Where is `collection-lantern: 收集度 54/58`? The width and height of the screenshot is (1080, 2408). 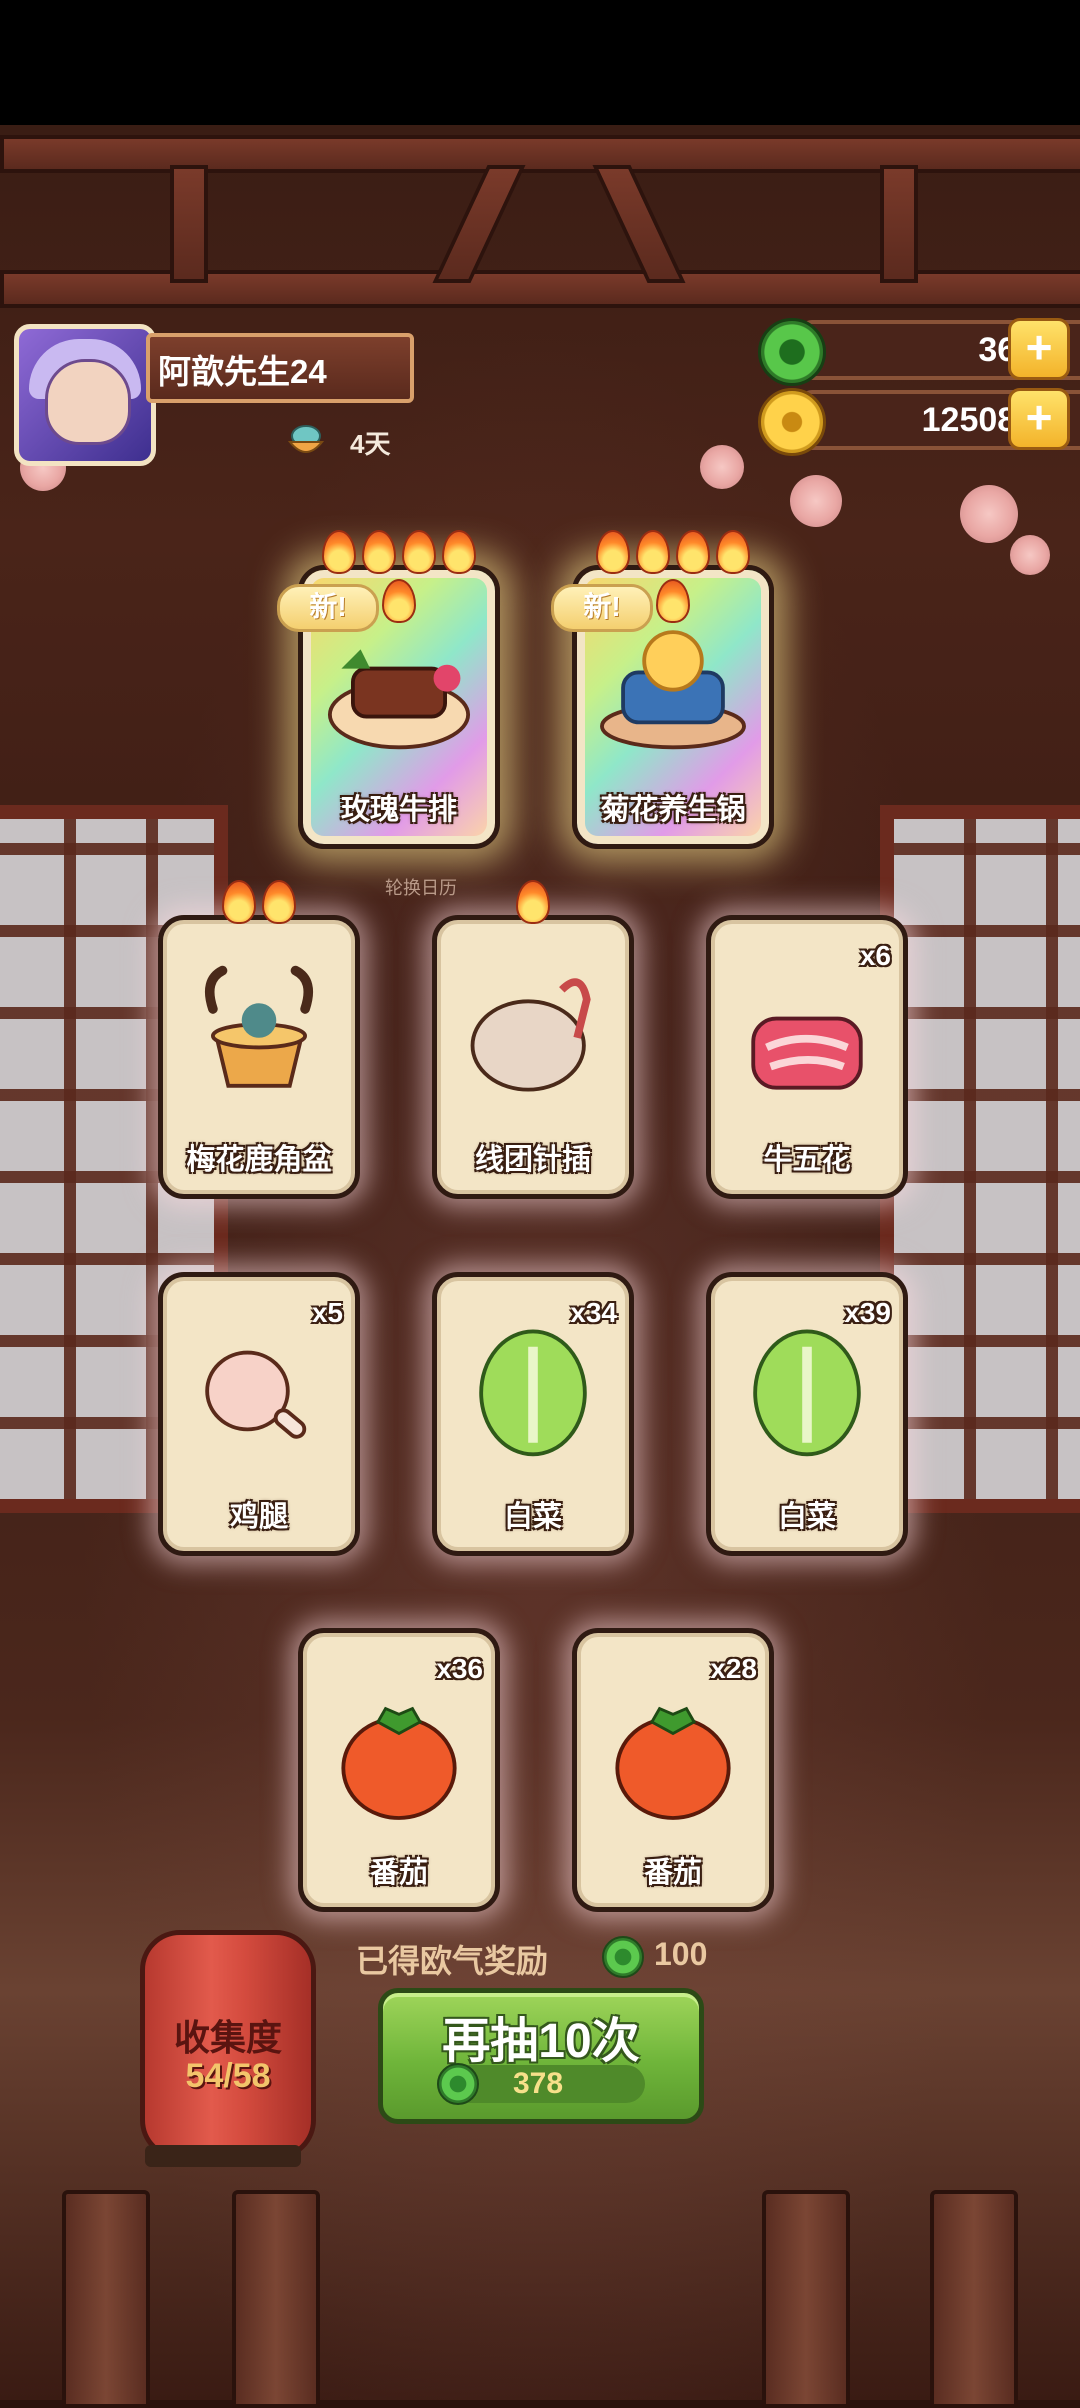
collection-lantern: 收集度 54/58 is located at coordinates (228, 2045).